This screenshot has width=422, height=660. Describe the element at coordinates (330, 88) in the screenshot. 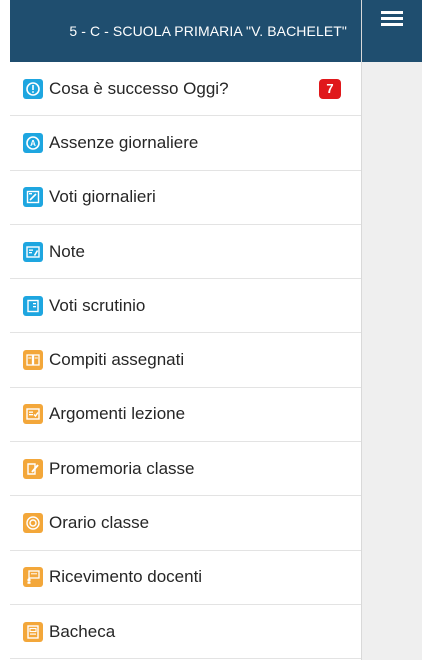

I see `notification-badge: 7` at that location.